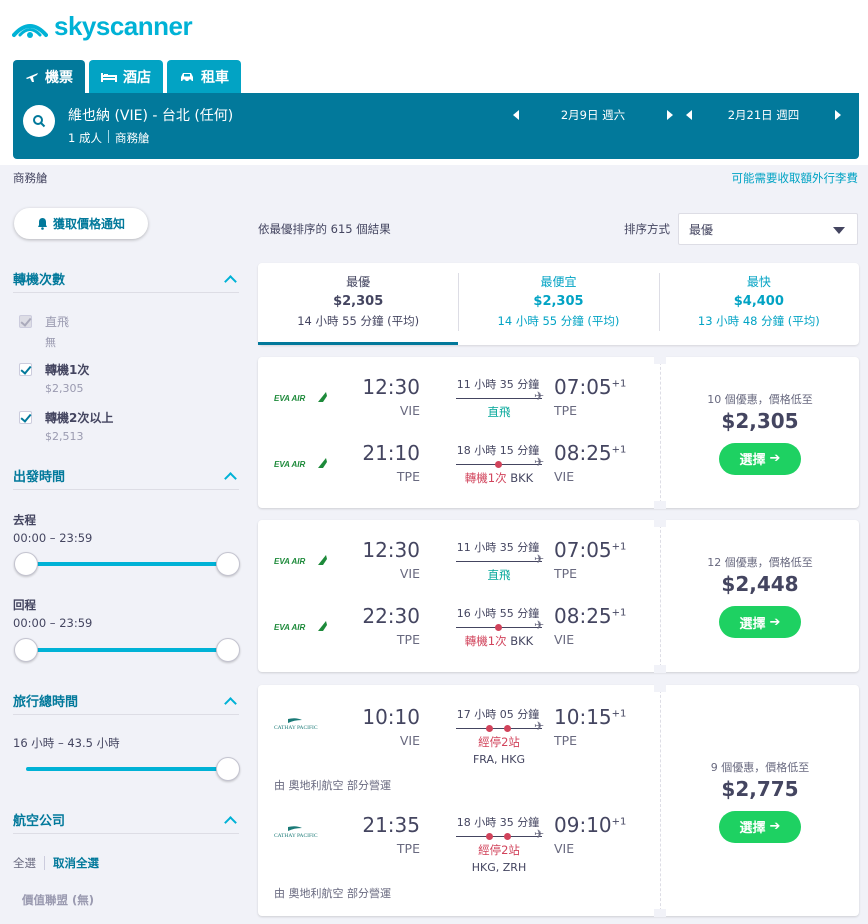 The image size is (868, 924). What do you see at coordinates (25, 417) in the screenshot?
I see `checkbox-two-plus-stops` at bounding box center [25, 417].